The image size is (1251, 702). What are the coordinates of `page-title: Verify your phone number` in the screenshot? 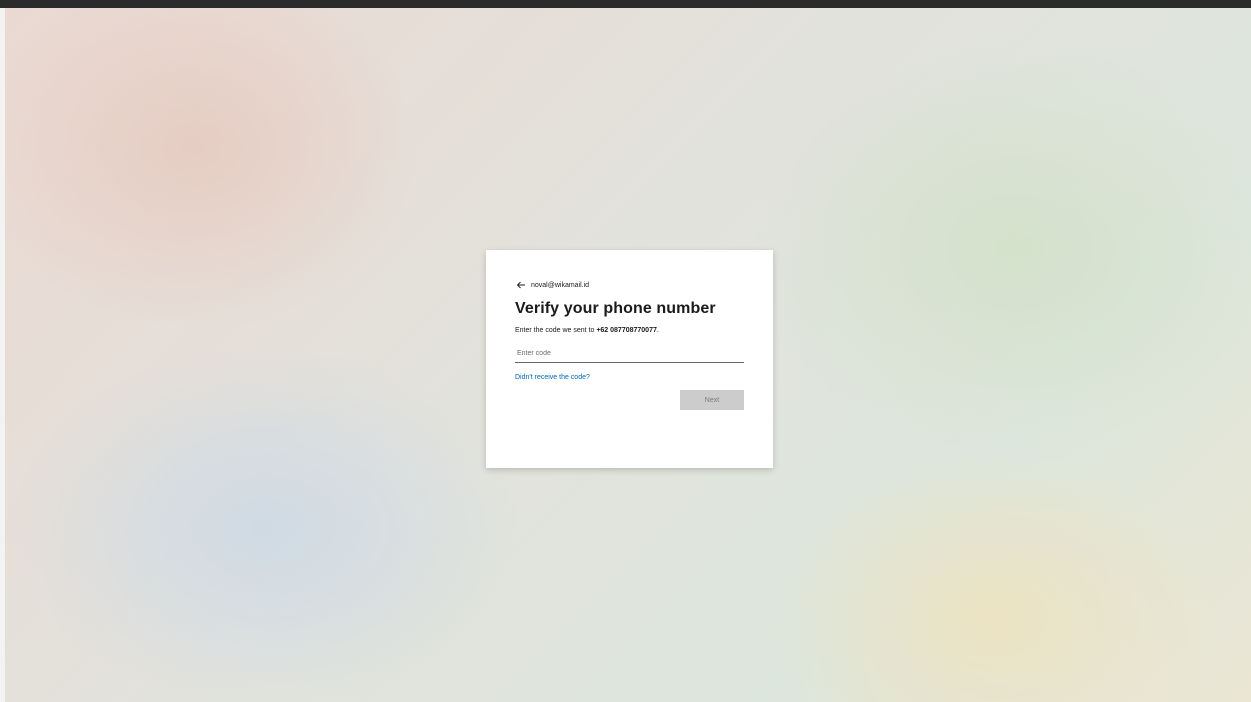 It's located at (615, 308).